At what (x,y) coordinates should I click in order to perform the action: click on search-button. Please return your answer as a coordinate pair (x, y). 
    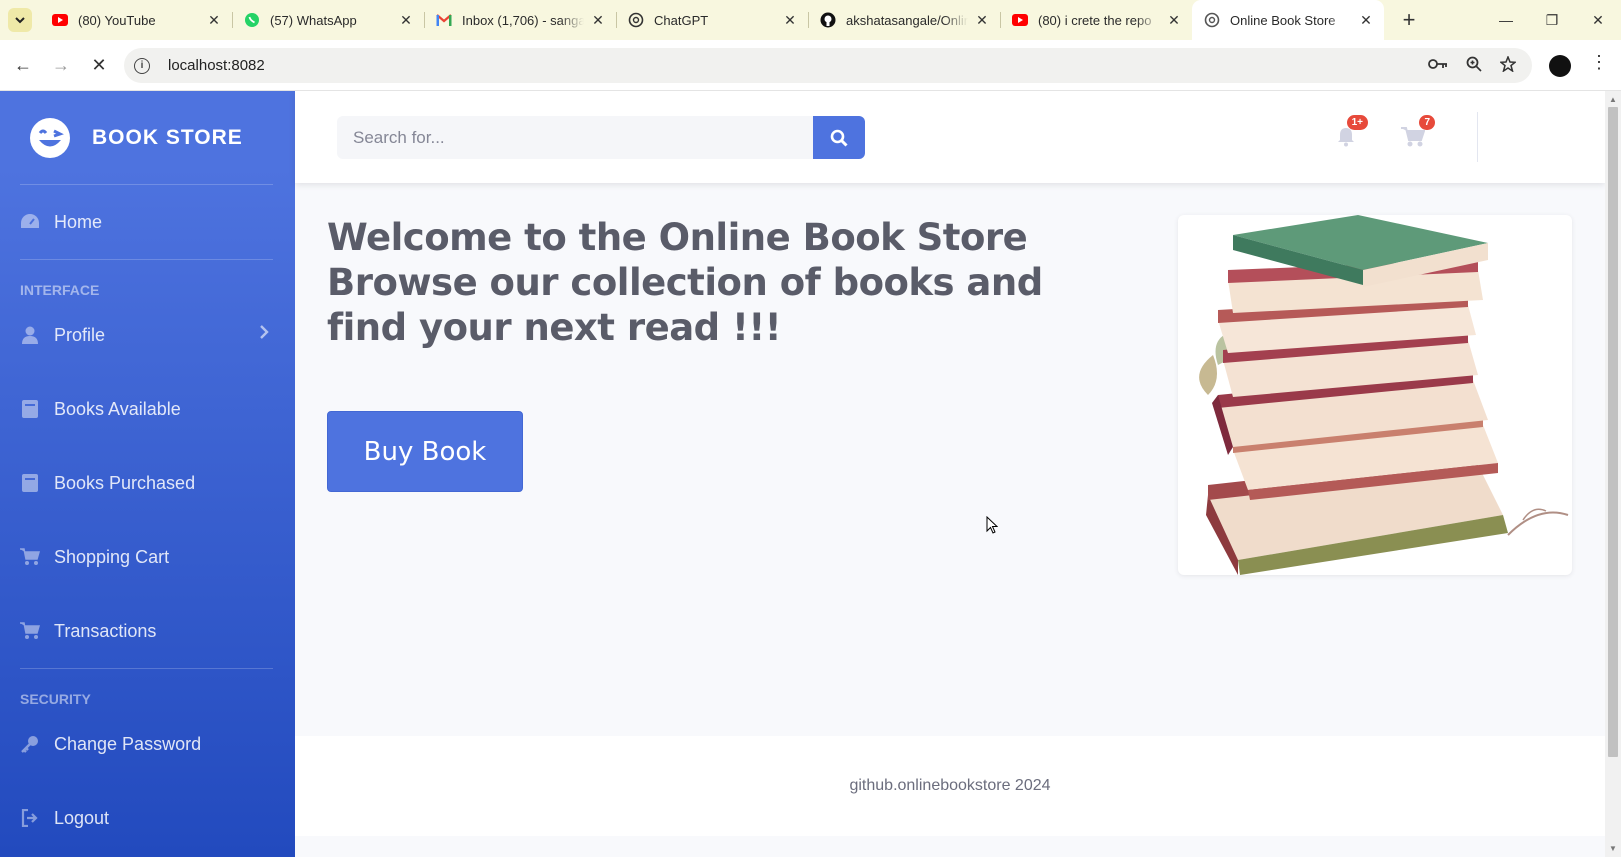
    Looking at the image, I should click on (839, 137).